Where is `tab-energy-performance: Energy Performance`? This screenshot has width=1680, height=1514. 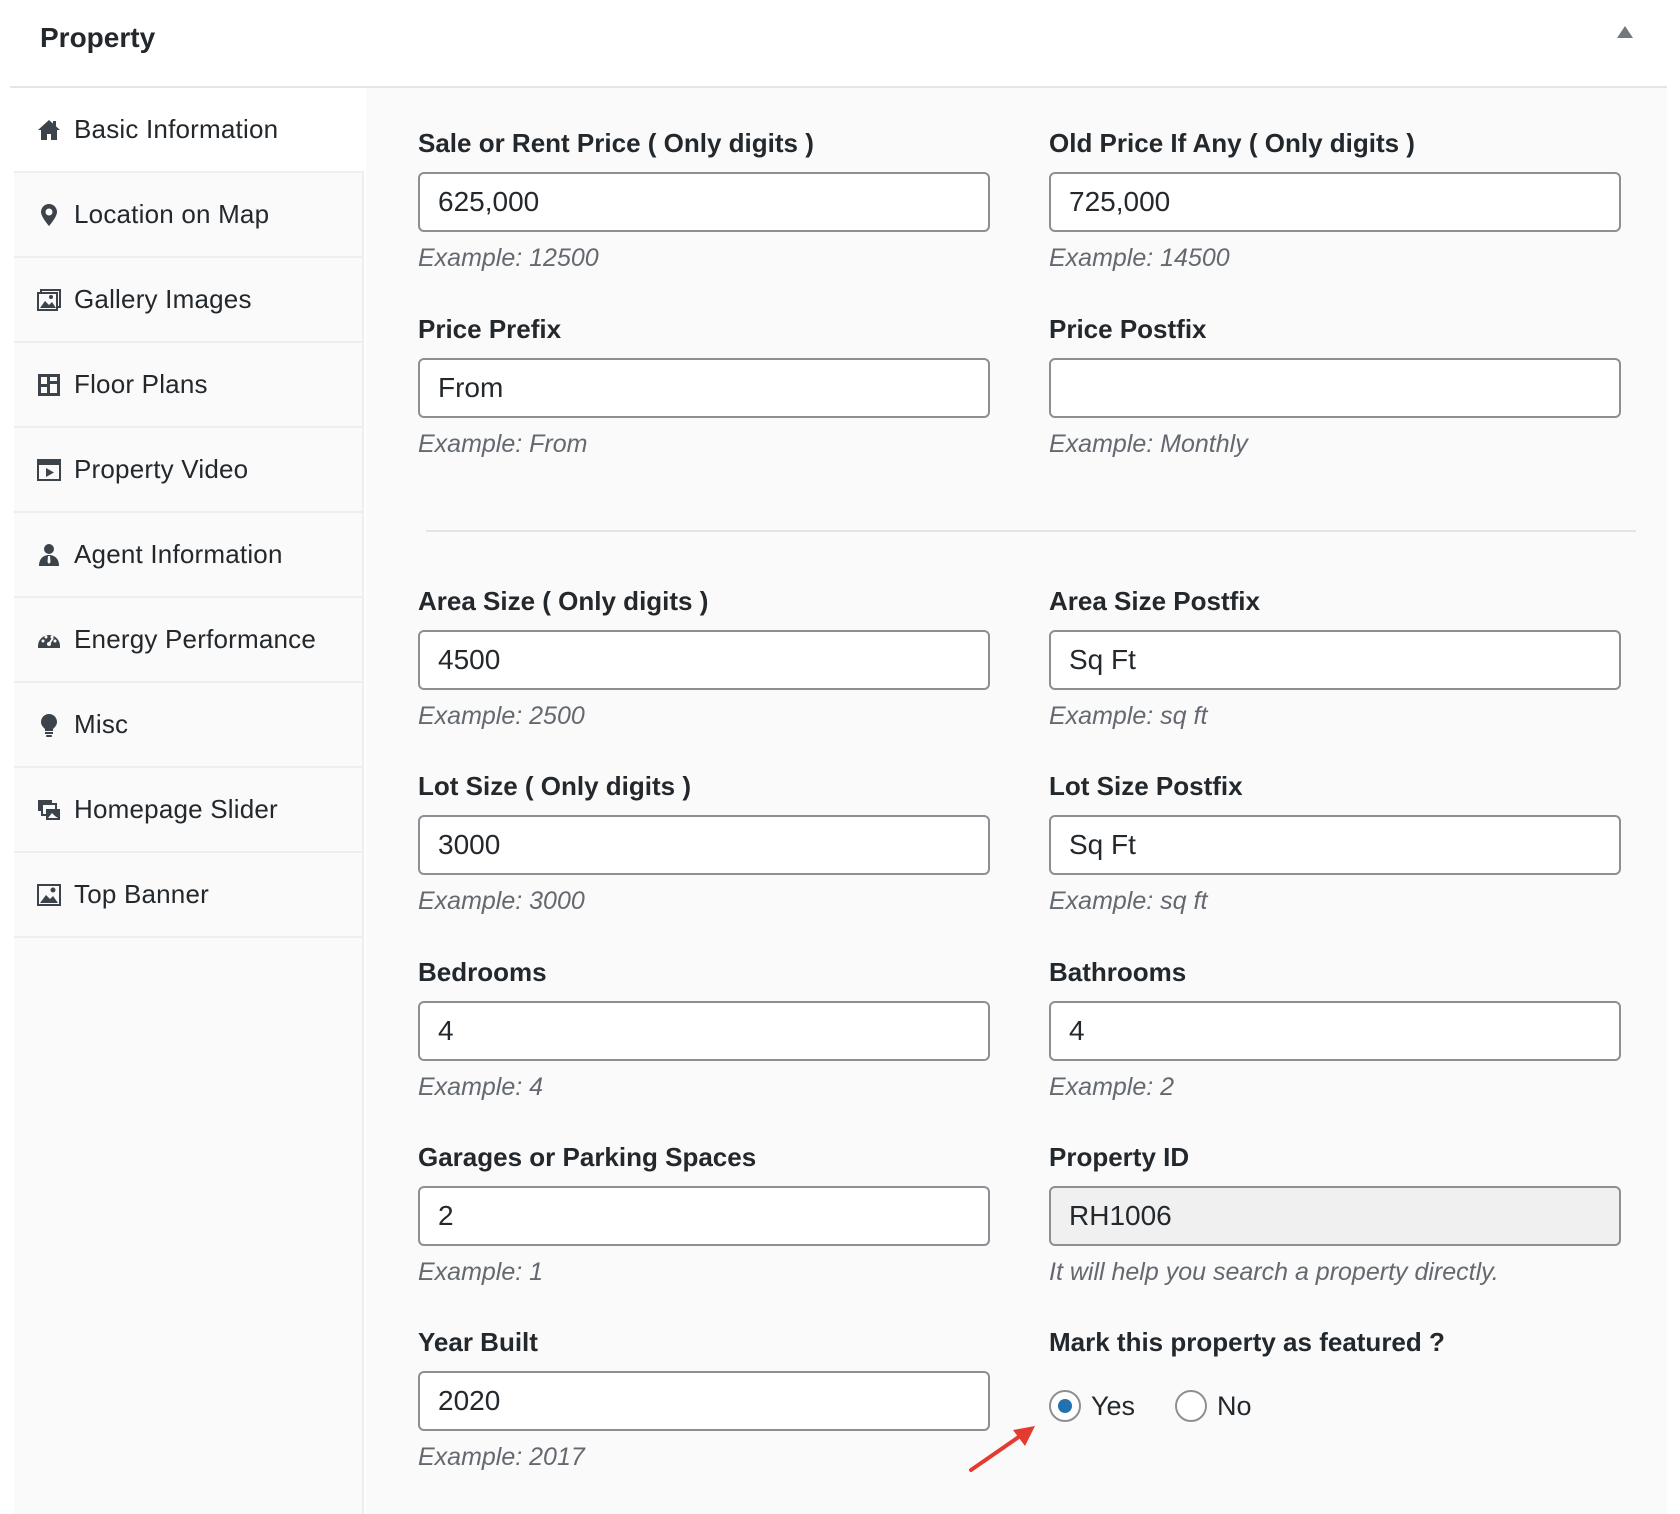
tab-energy-performance: Energy Performance is located at coordinates (188, 640).